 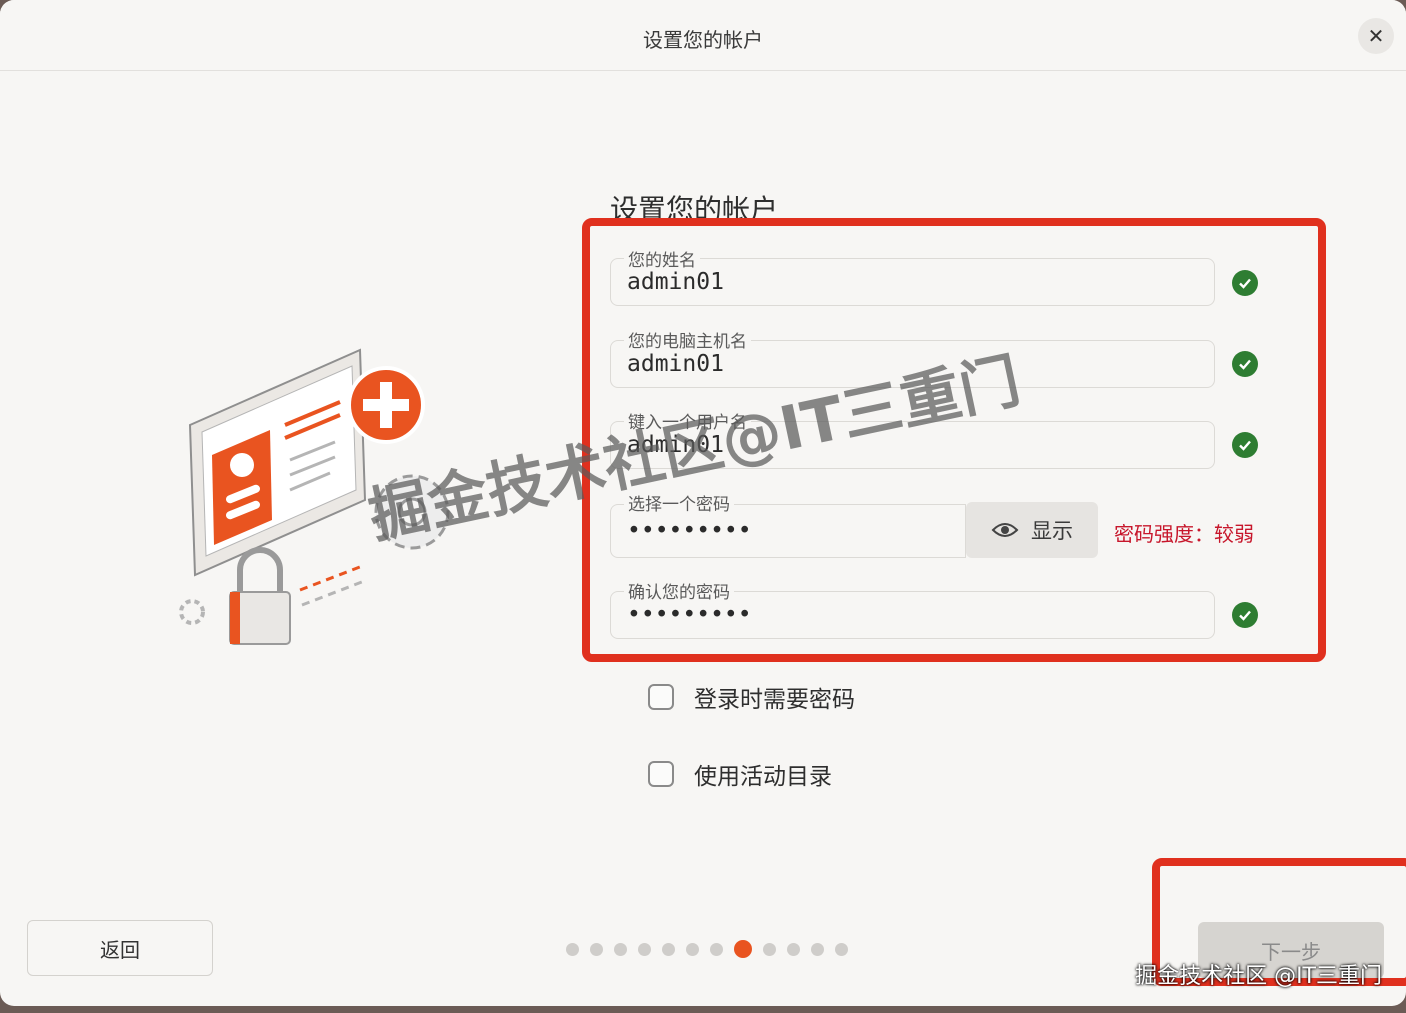 I want to click on show-password-label: 显示, so click(x=1052, y=531).